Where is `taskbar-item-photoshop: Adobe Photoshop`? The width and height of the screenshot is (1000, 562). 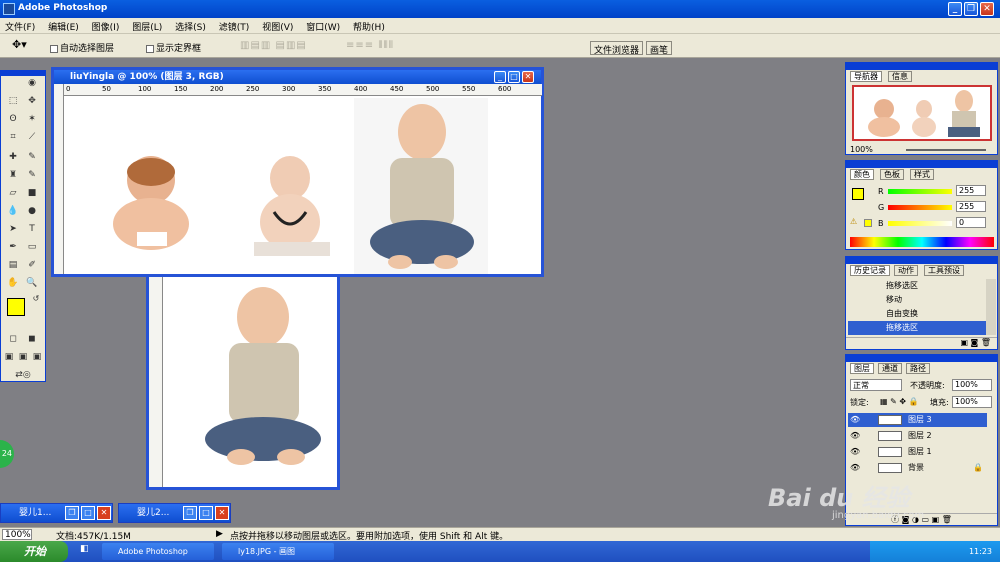 taskbar-item-photoshop: Adobe Photoshop is located at coordinates (158, 551).